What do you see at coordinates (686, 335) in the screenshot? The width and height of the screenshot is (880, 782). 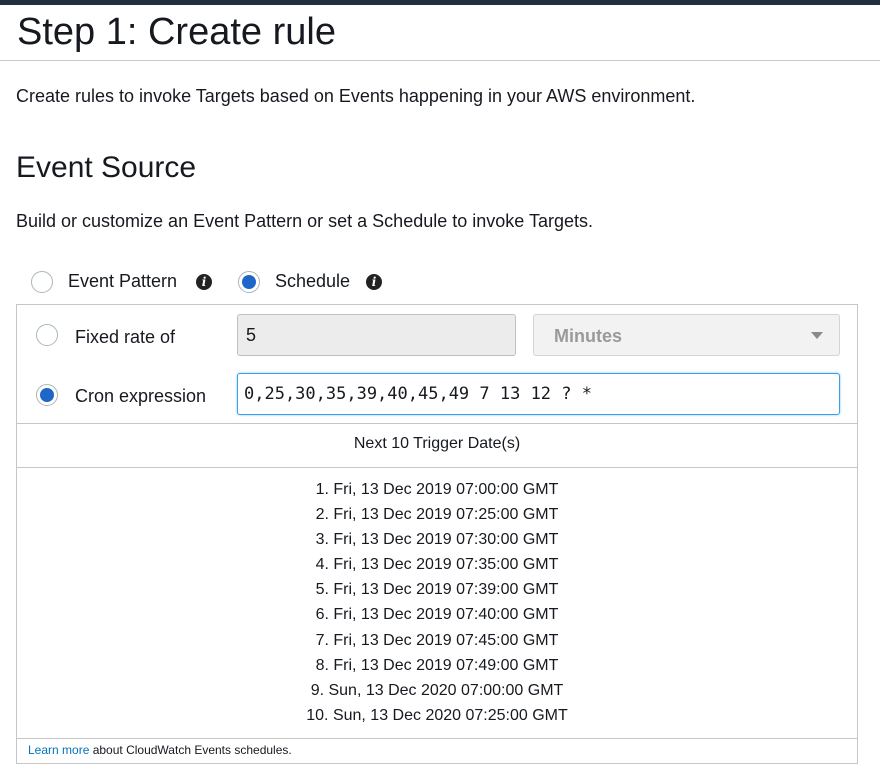 I see `rate-unit-select: Minutes` at bounding box center [686, 335].